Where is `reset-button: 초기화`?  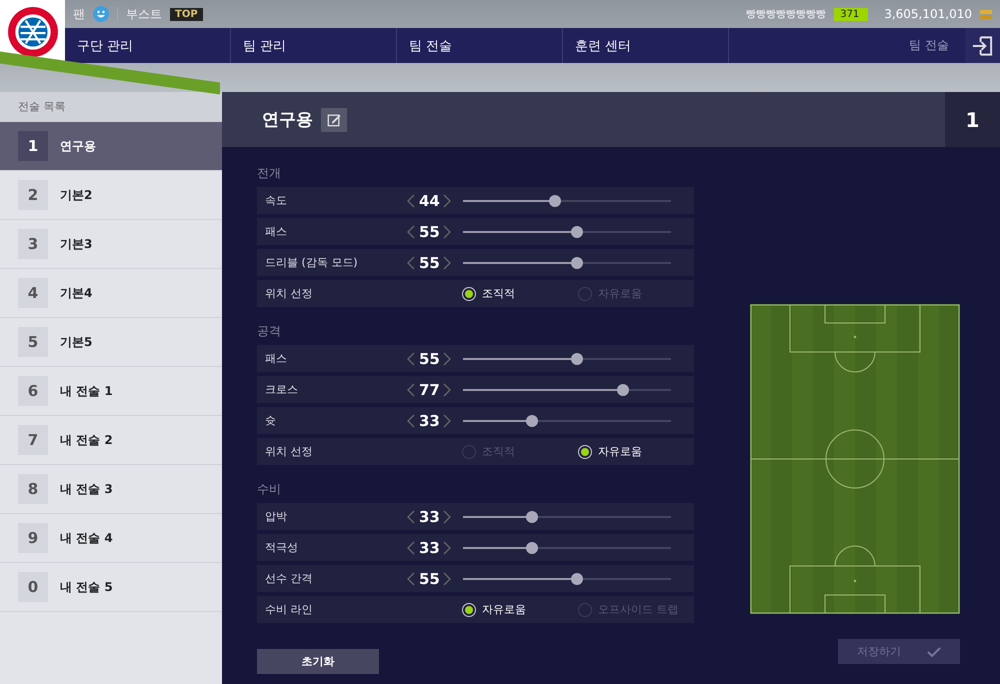 reset-button: 초기화 is located at coordinates (318, 661).